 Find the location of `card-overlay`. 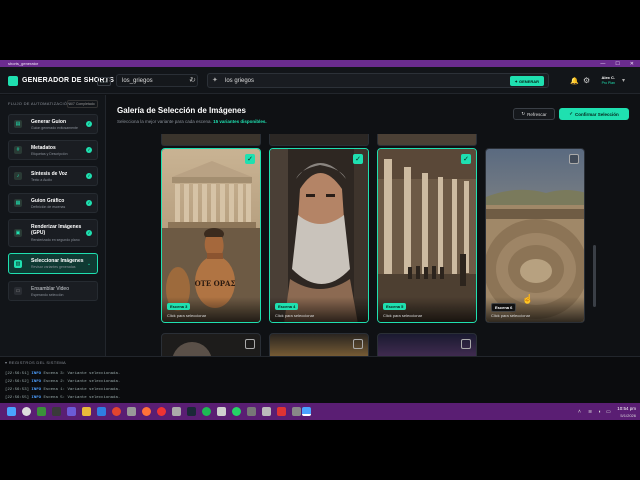

card-overlay is located at coordinates (427, 309).